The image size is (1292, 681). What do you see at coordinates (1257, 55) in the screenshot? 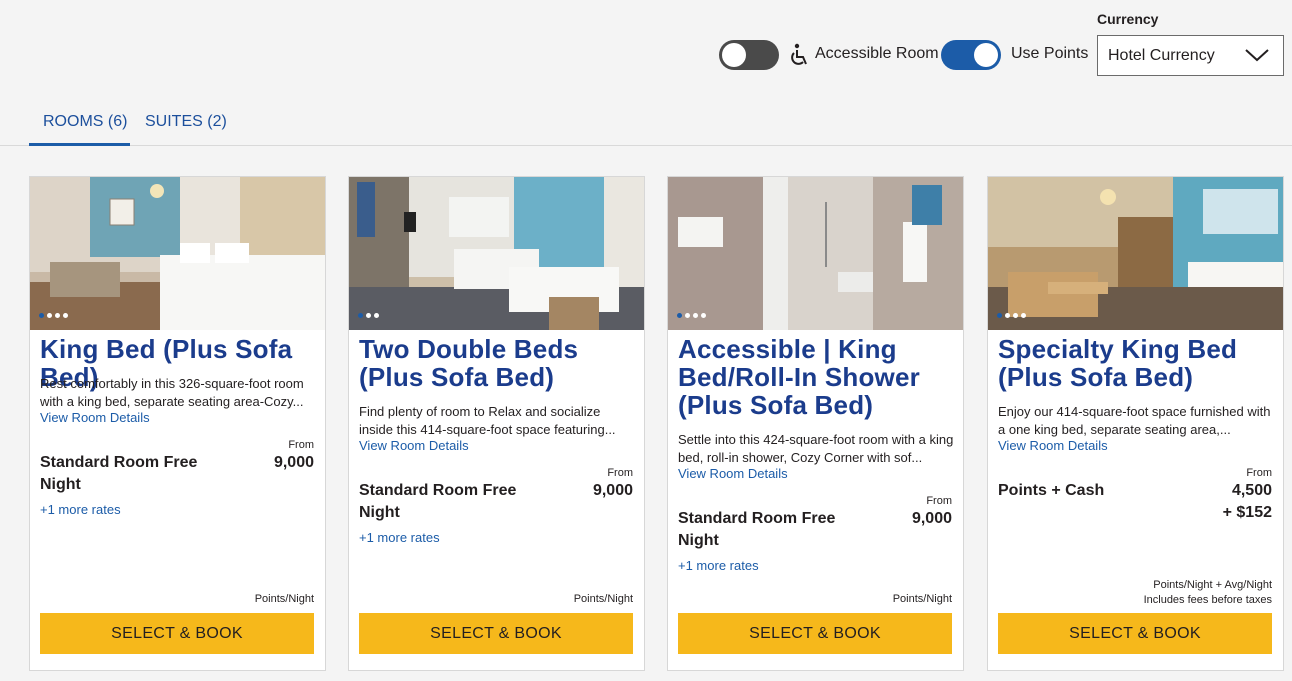
I see `chevron-down-icon` at bounding box center [1257, 55].